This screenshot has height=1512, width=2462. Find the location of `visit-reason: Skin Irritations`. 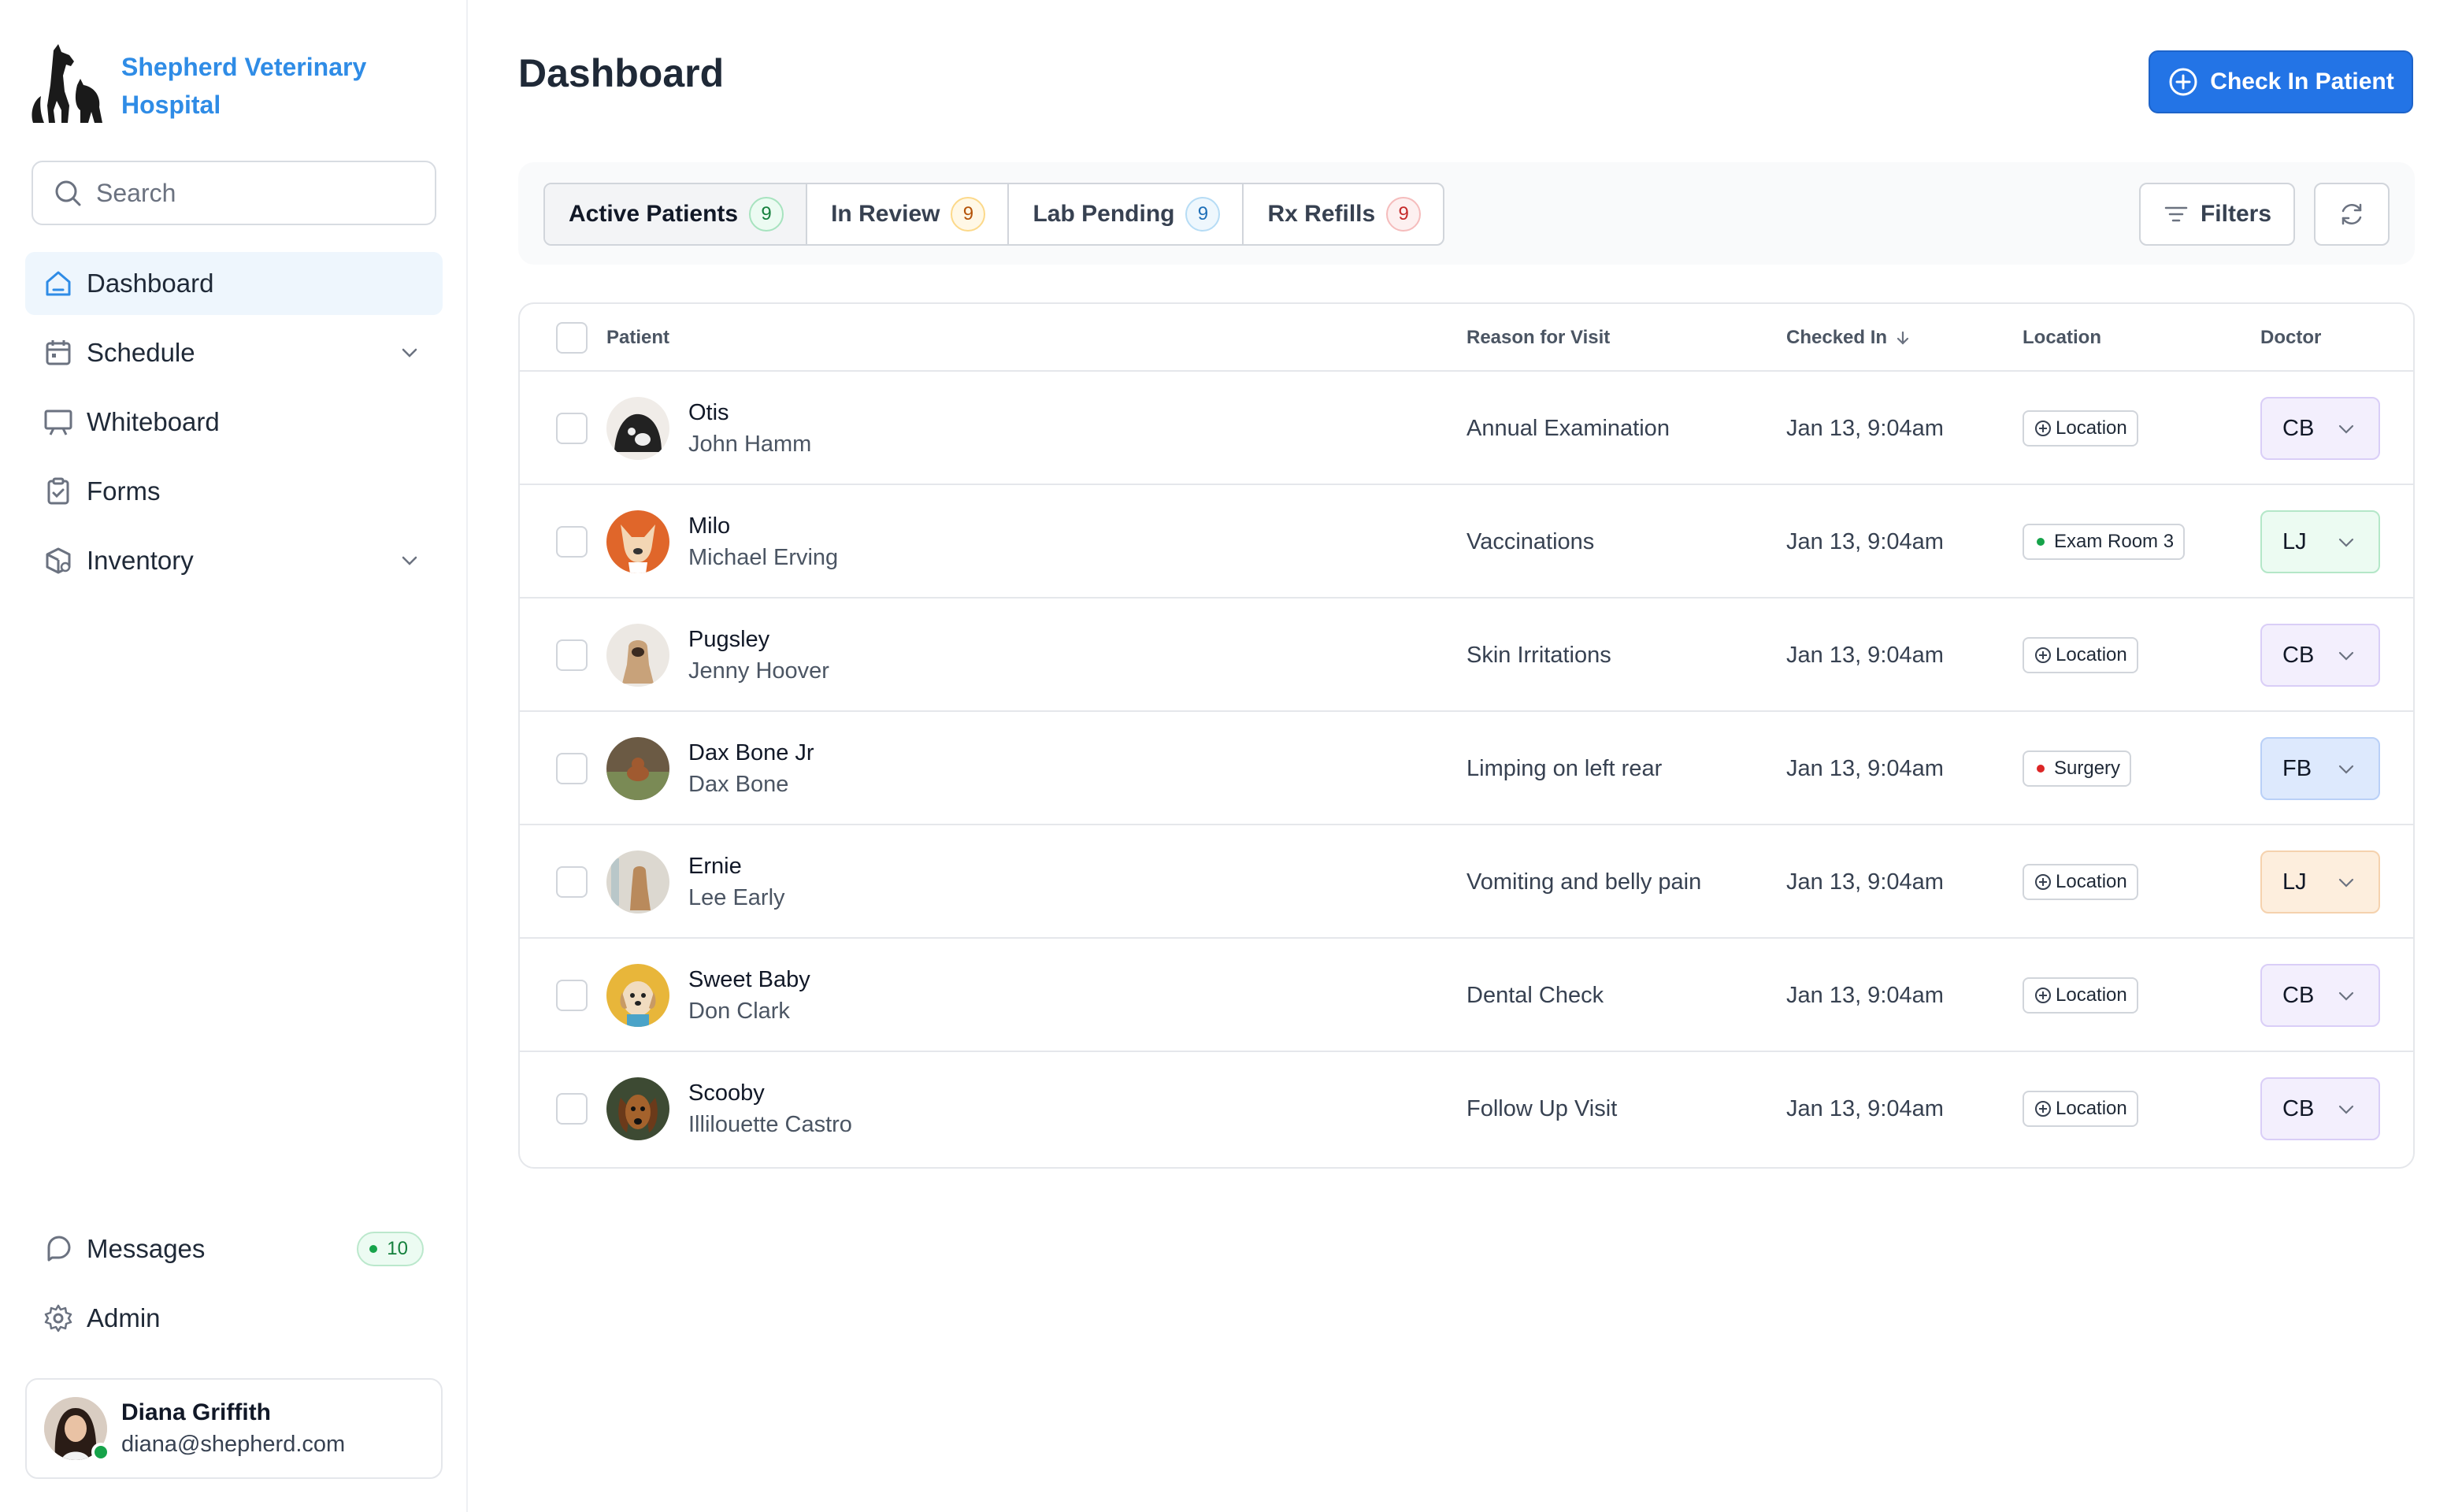

visit-reason: Skin Irritations is located at coordinates (1538, 655).